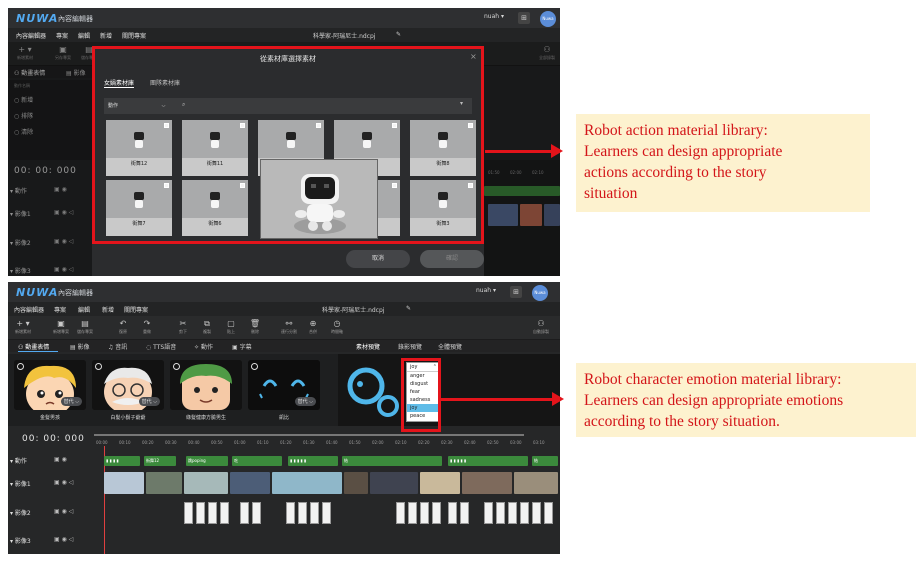  What do you see at coordinates (207, 461) in the screenshot?
I see `timeline-clip: 跳poping` at bounding box center [207, 461].